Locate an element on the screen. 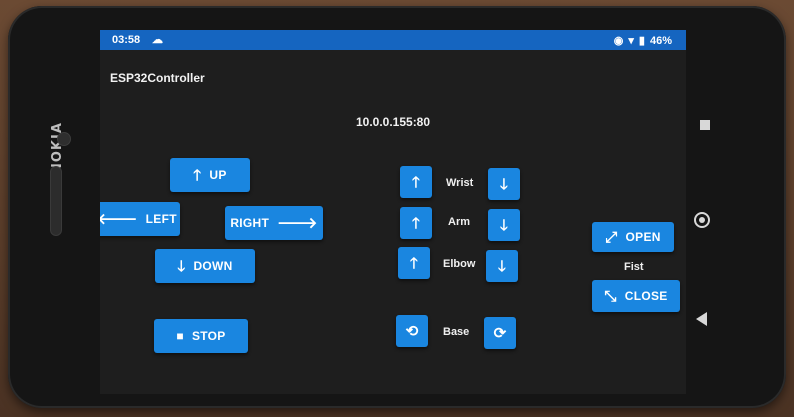 This screenshot has height=417, width=794. back-icon is located at coordinates (701, 319).